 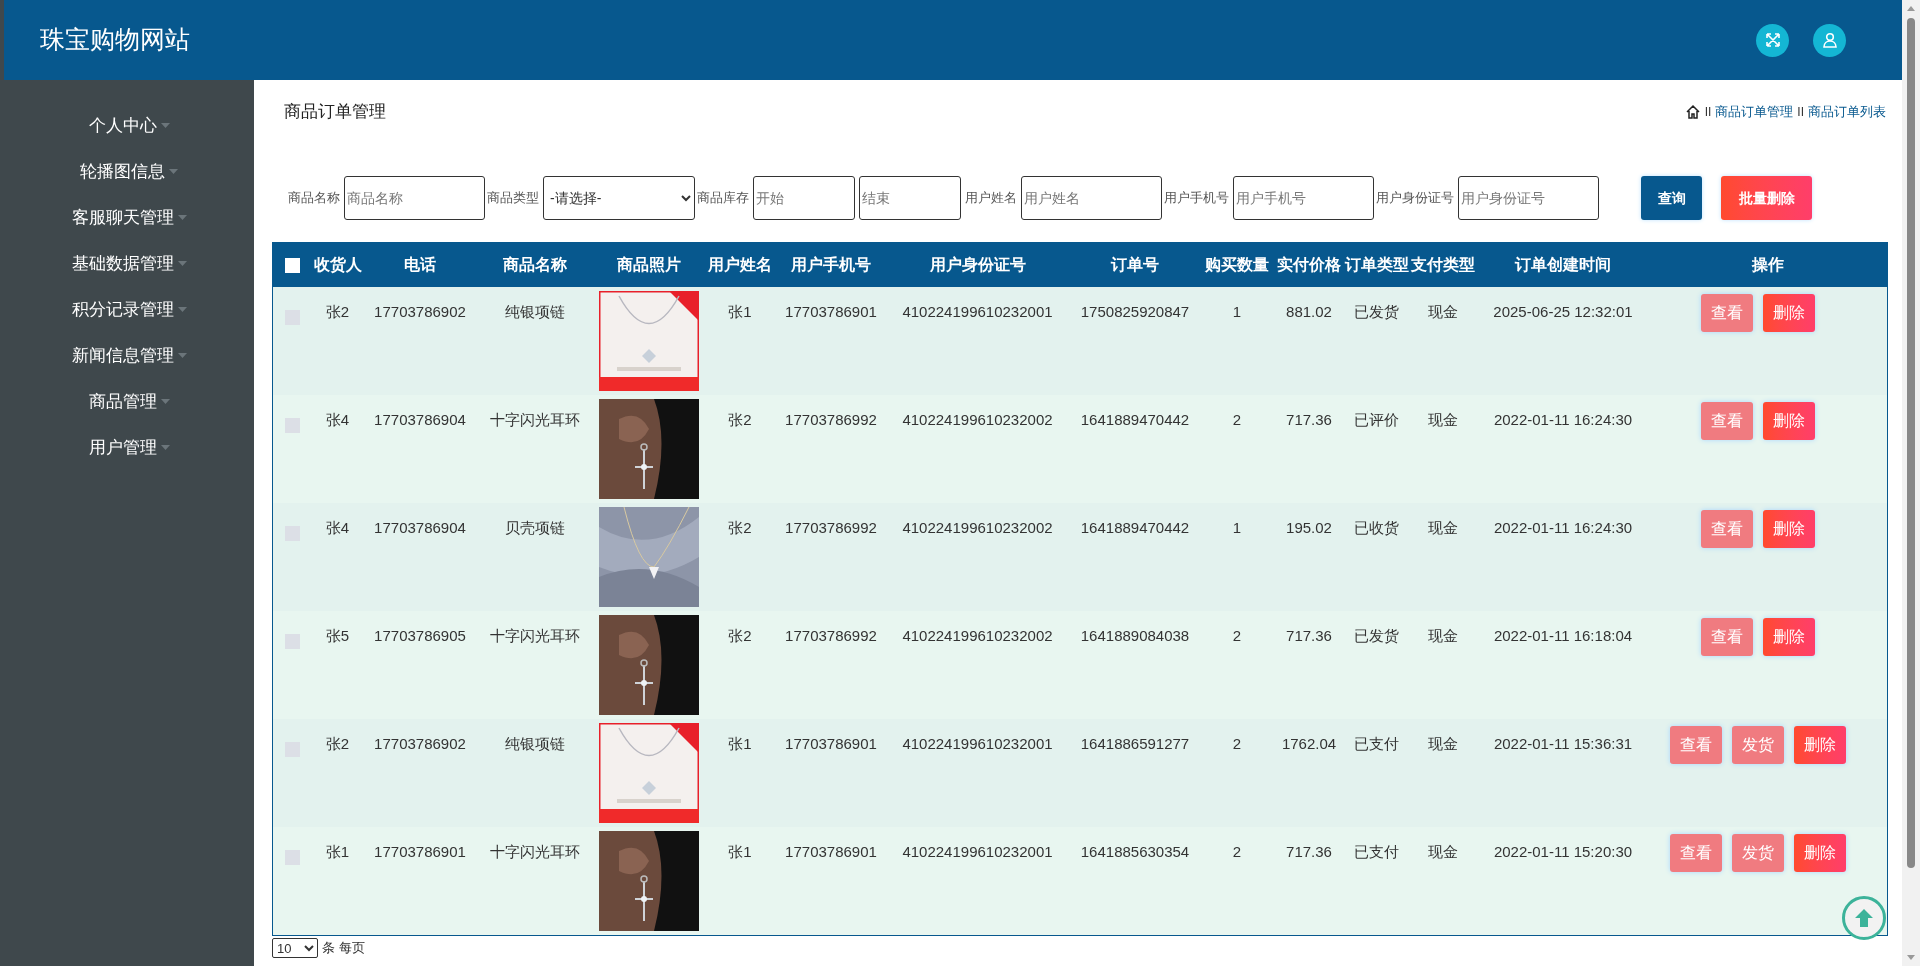 What do you see at coordinates (420, 744) in the screenshot?
I see `table-cell-text: 17703786902` at bounding box center [420, 744].